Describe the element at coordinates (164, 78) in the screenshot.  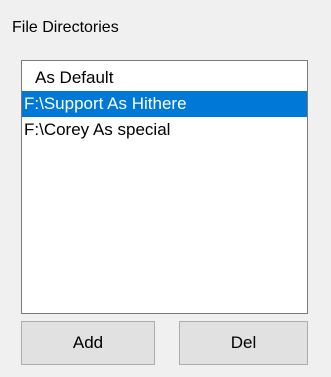
I see `list-item: As Default` at that location.